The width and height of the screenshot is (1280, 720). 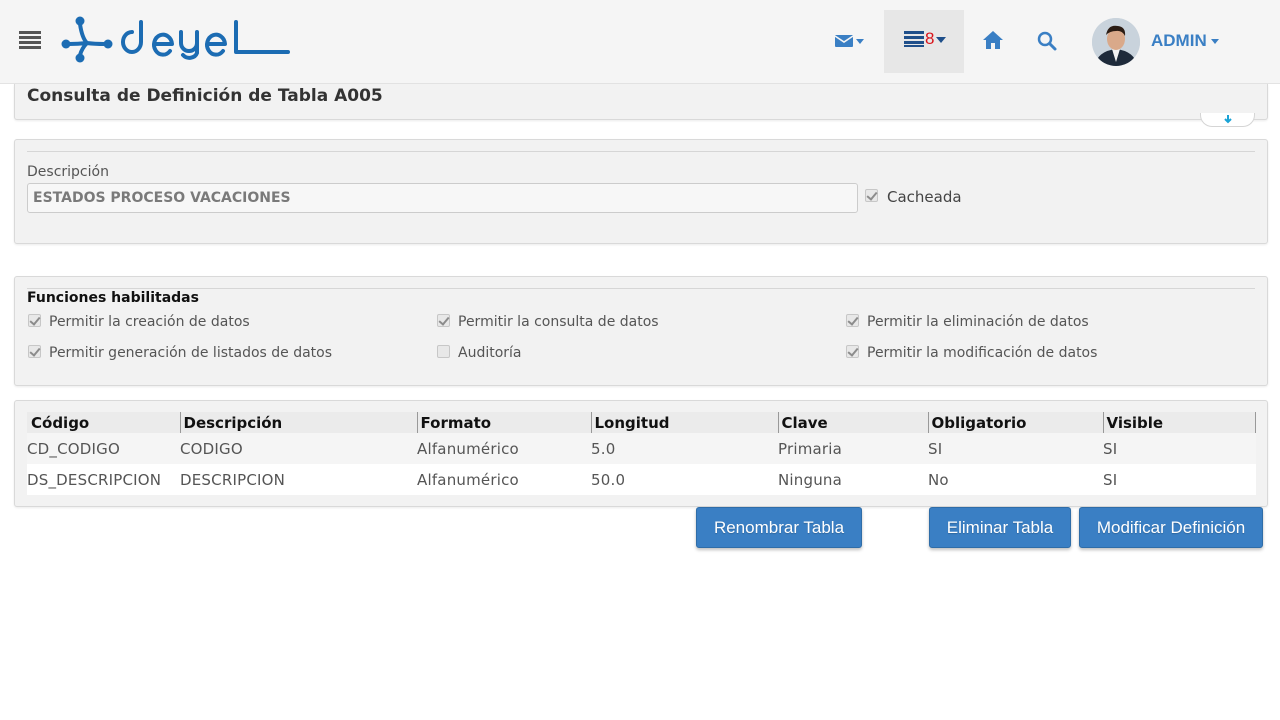 What do you see at coordinates (503, 422) in the screenshot?
I see `column-header-formato: Formato` at bounding box center [503, 422].